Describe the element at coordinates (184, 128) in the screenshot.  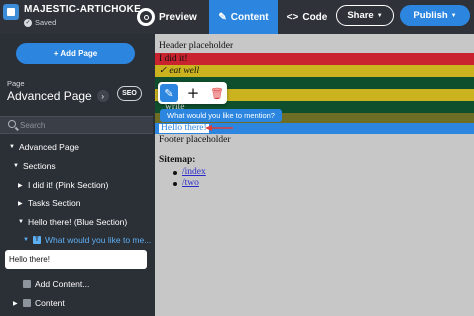
I see `hello-text-selected: Hello there!` at that location.